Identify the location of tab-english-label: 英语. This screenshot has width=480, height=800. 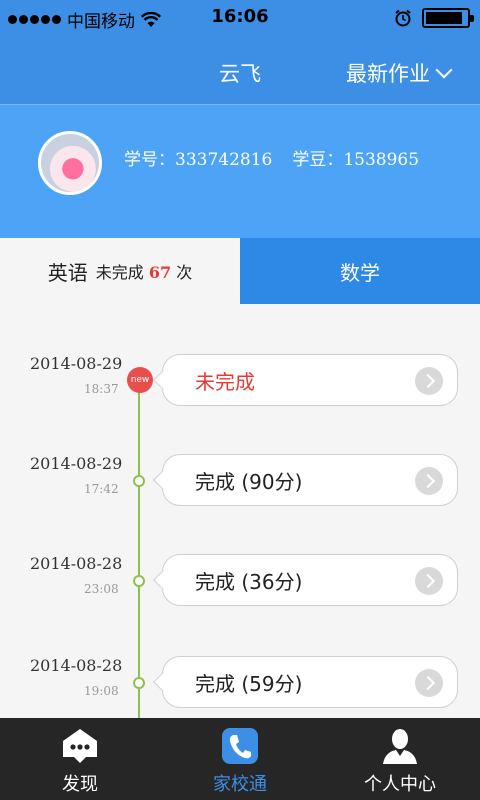
(67, 272).